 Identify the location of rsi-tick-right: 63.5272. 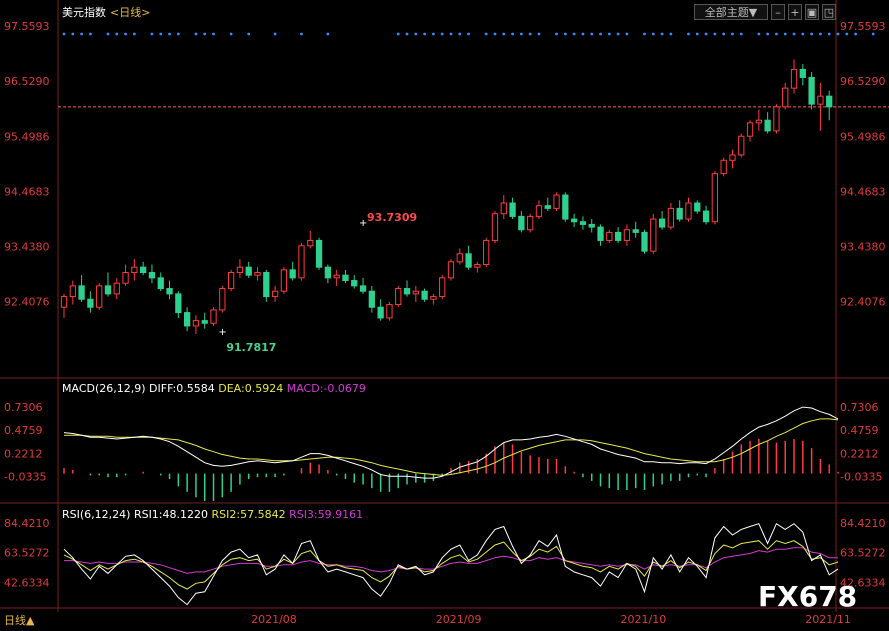
(863, 553).